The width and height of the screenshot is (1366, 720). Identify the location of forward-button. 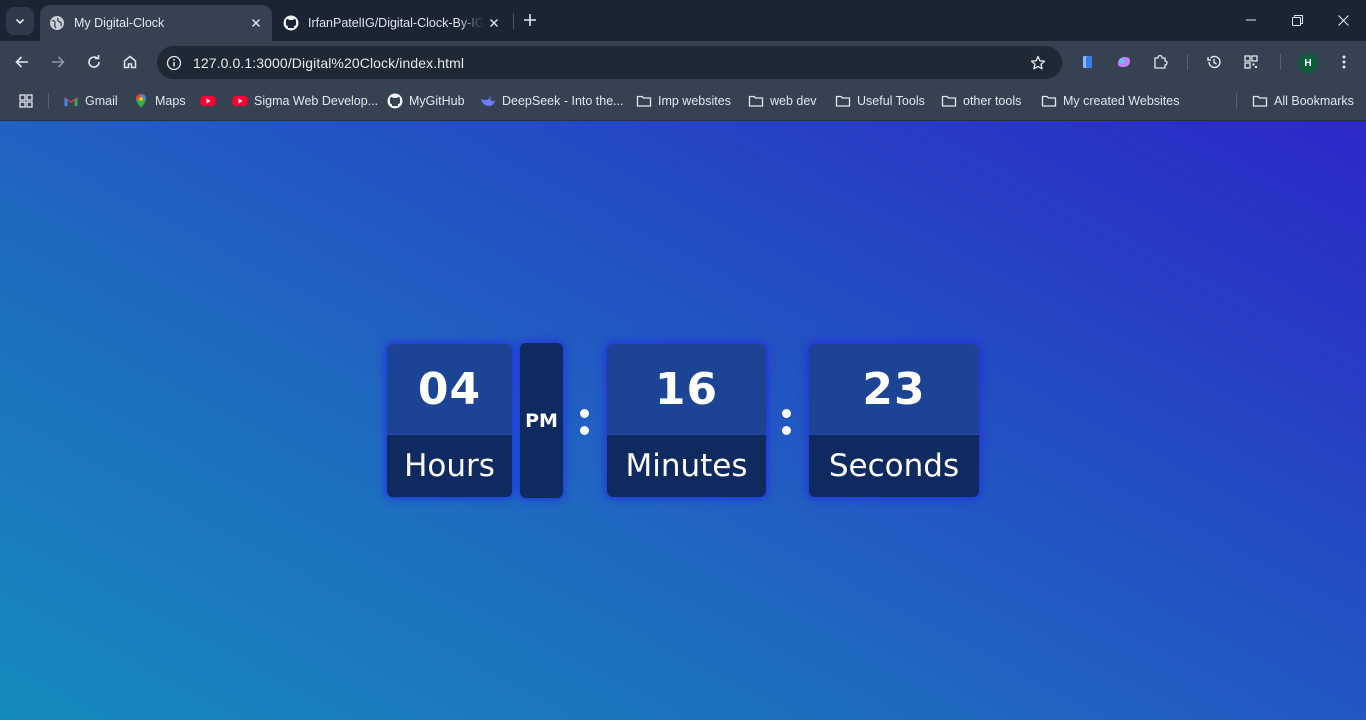
(58, 62).